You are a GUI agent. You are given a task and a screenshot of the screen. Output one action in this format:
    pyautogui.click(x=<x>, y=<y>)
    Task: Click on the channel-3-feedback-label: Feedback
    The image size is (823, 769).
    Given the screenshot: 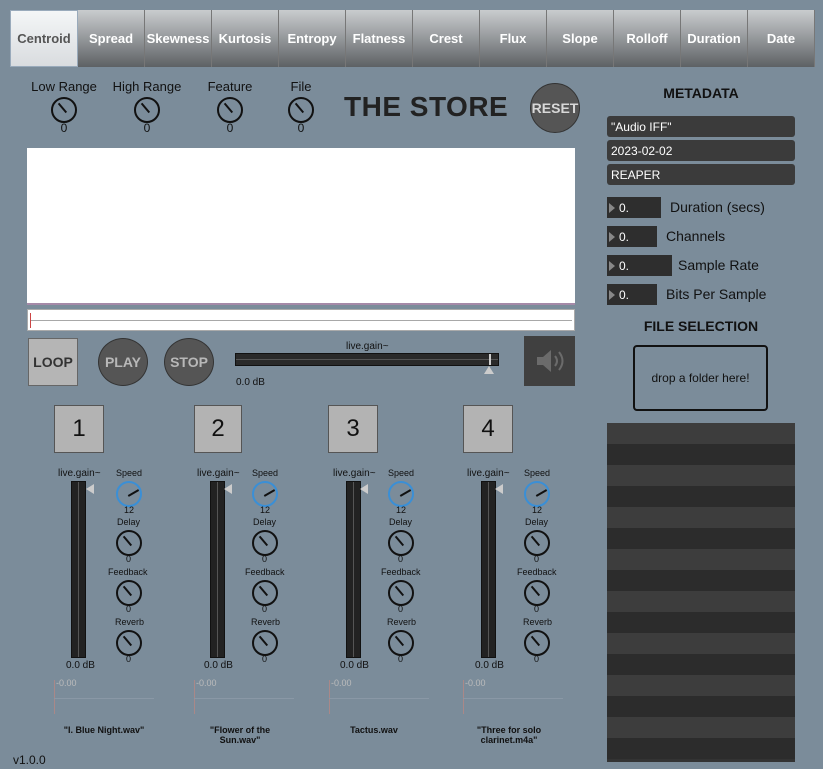 What is the action you would take?
    pyautogui.click(x=401, y=572)
    